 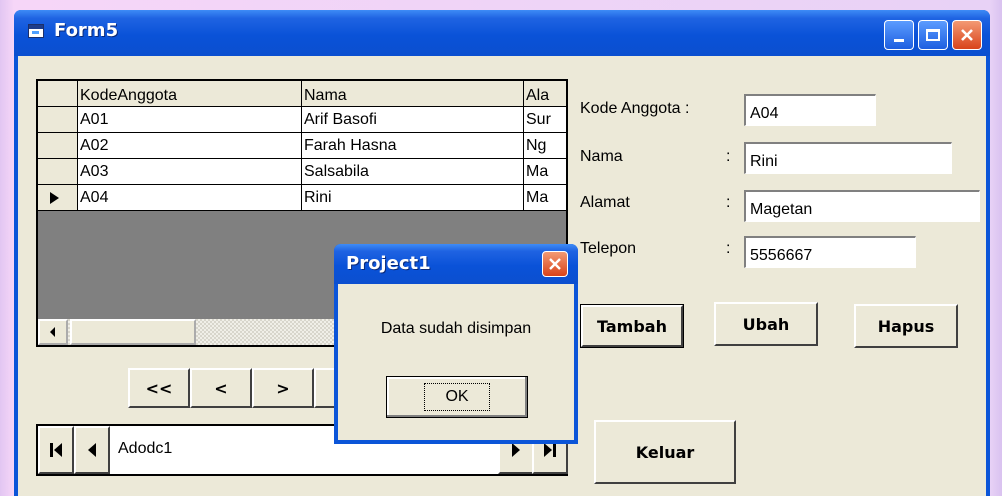 I want to click on hapus-button: Hapus, so click(x=906, y=326).